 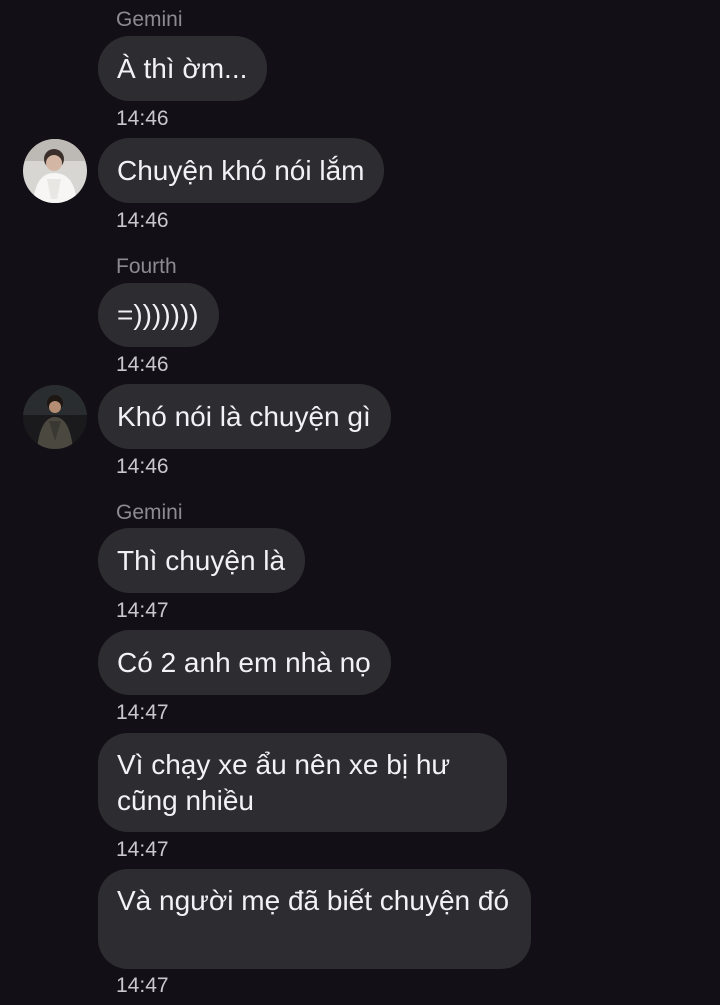 What do you see at coordinates (314, 919) in the screenshot?
I see `message-bubble: Và người mẹ đã biết chuyện đó` at bounding box center [314, 919].